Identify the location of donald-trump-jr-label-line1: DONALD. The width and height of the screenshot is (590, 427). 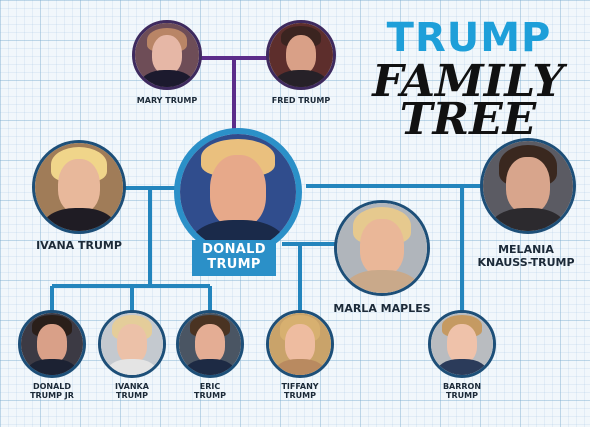
(52, 386).